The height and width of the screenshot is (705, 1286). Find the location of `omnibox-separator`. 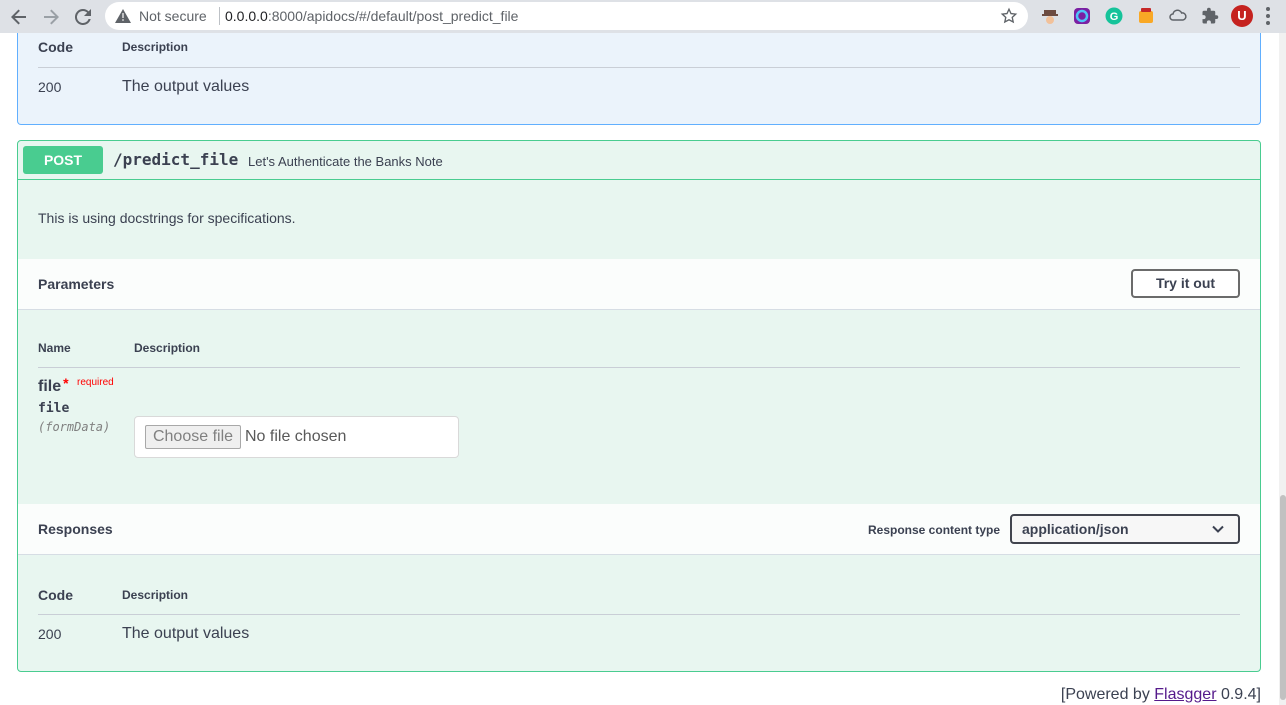

omnibox-separator is located at coordinates (219, 16).